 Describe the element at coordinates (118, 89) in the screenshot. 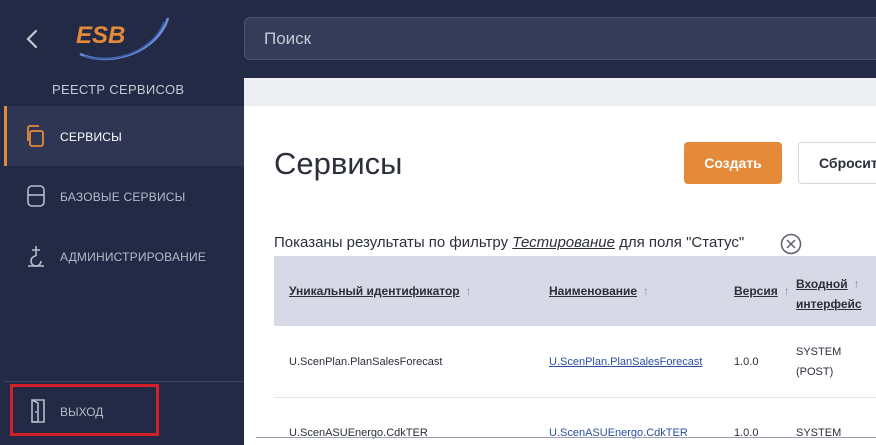

I see `registry-title: РЕЕСТР СЕРВИСОВ` at that location.